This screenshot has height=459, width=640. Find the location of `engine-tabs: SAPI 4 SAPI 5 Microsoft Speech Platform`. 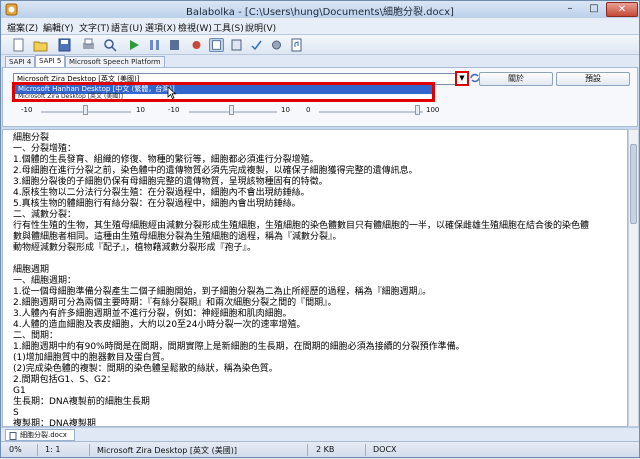

engine-tabs: SAPI 4 SAPI 5 Microsoft Speech Platform is located at coordinates (320, 61).